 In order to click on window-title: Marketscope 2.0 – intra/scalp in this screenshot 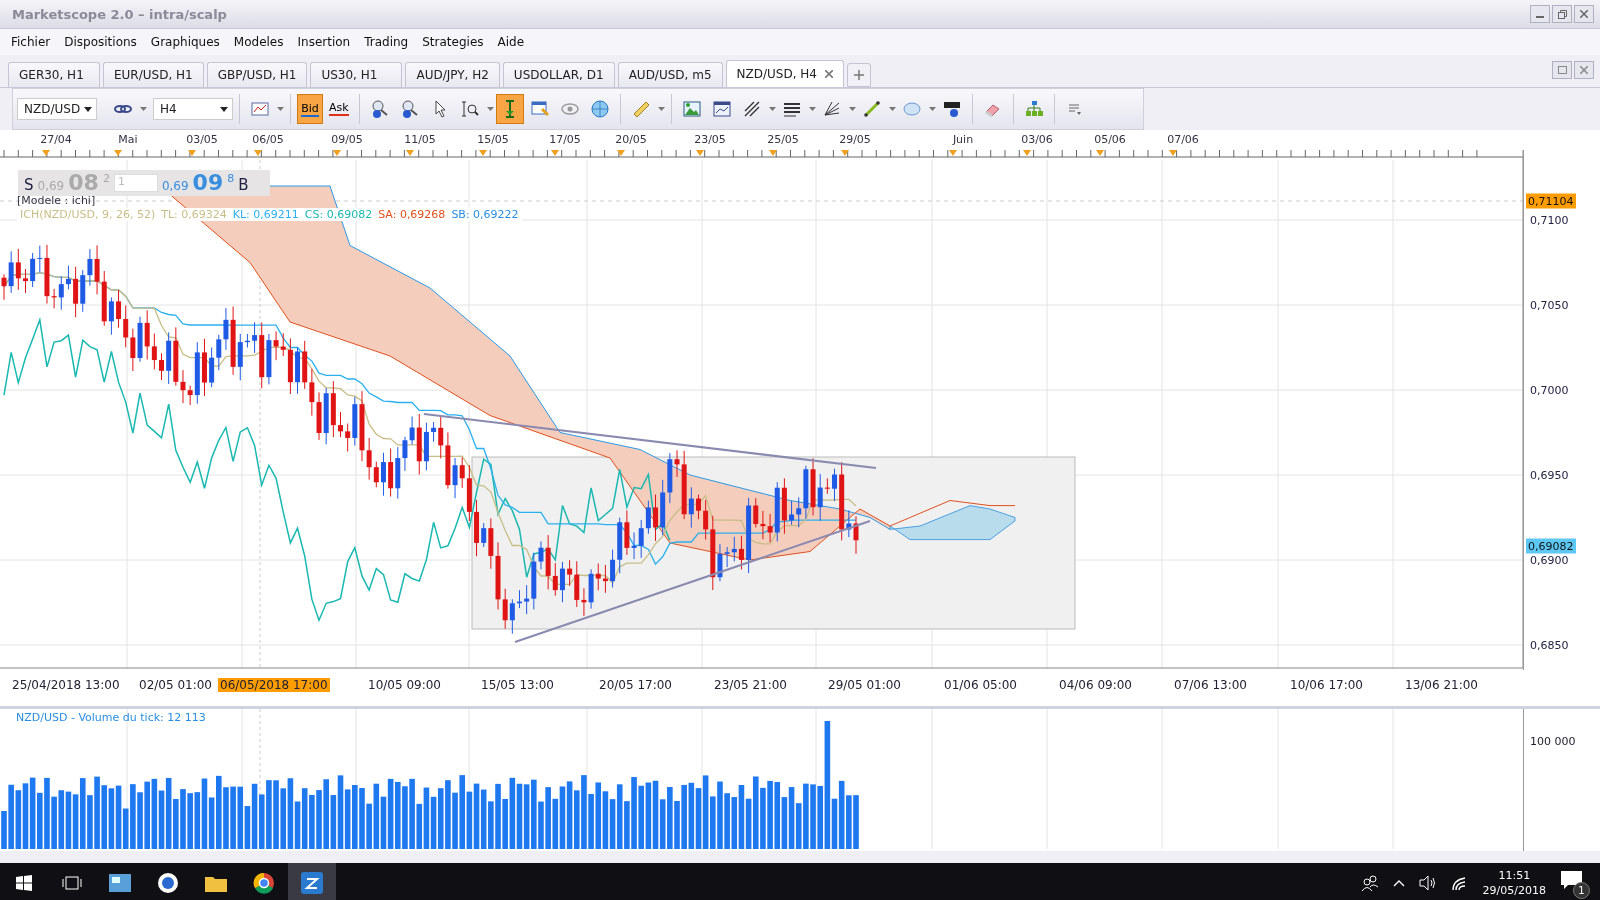, I will do `click(119, 14)`.